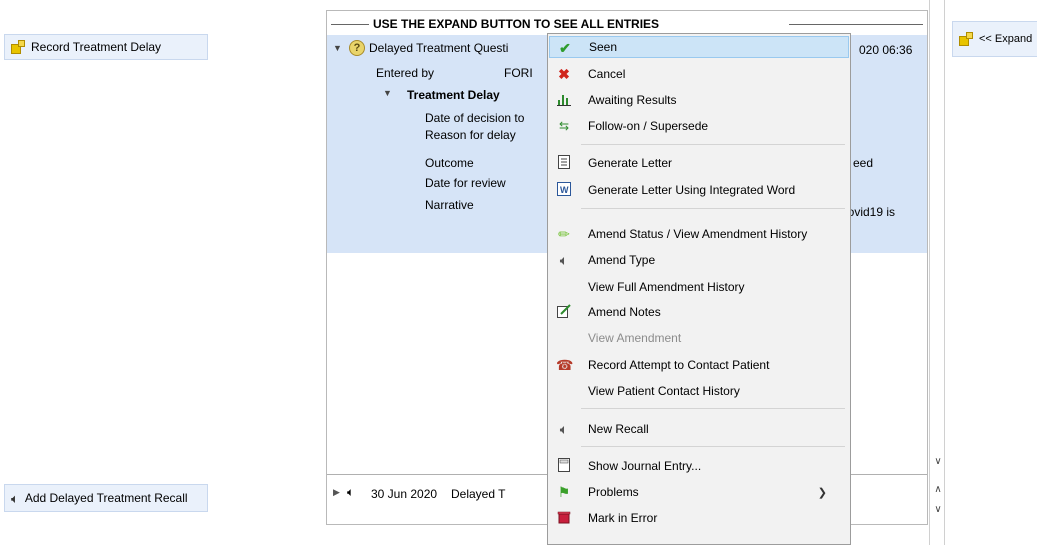 The height and width of the screenshot is (545, 1037). Describe the element at coordinates (453, 95) in the screenshot. I see `section-title: Treatment Delay` at that location.